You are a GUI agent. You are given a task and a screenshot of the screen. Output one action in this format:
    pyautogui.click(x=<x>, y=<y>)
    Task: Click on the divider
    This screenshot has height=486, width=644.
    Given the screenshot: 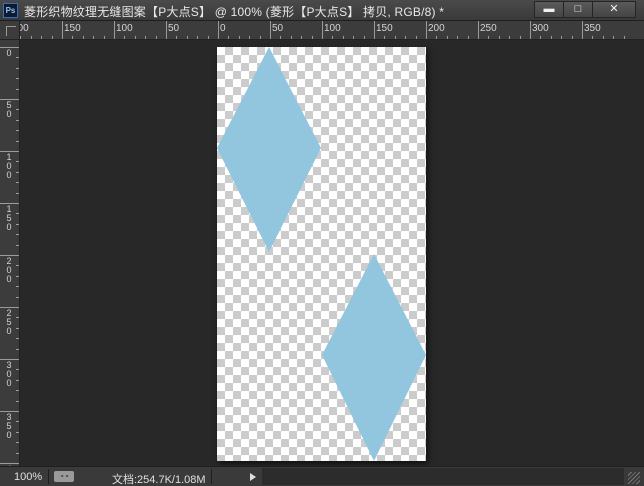 What is the action you would take?
    pyautogui.click(x=48, y=476)
    